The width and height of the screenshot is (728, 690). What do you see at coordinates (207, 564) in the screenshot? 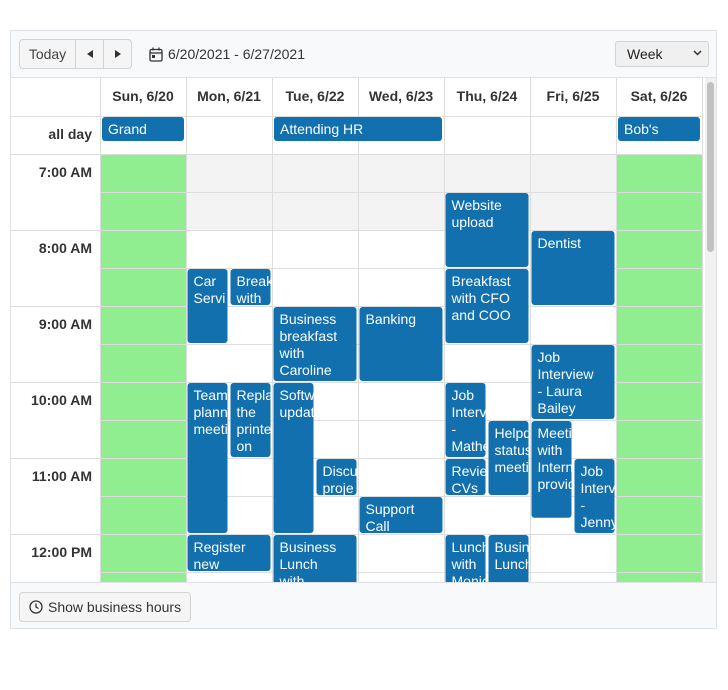
I see `event-title: new` at bounding box center [207, 564].